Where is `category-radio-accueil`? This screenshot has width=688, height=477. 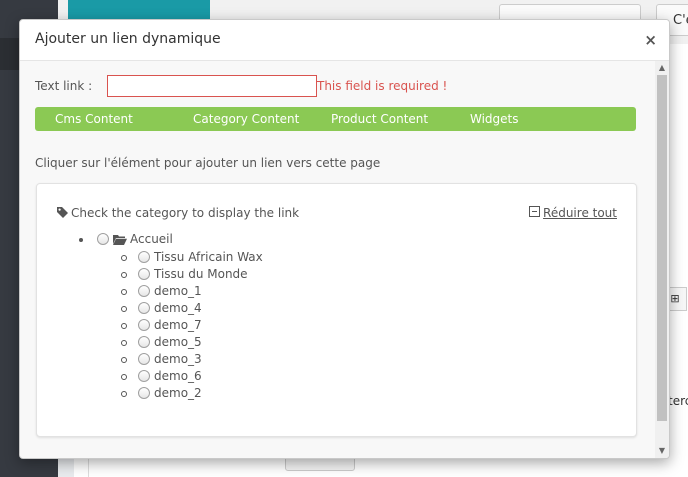
category-radio-accueil is located at coordinates (103, 239).